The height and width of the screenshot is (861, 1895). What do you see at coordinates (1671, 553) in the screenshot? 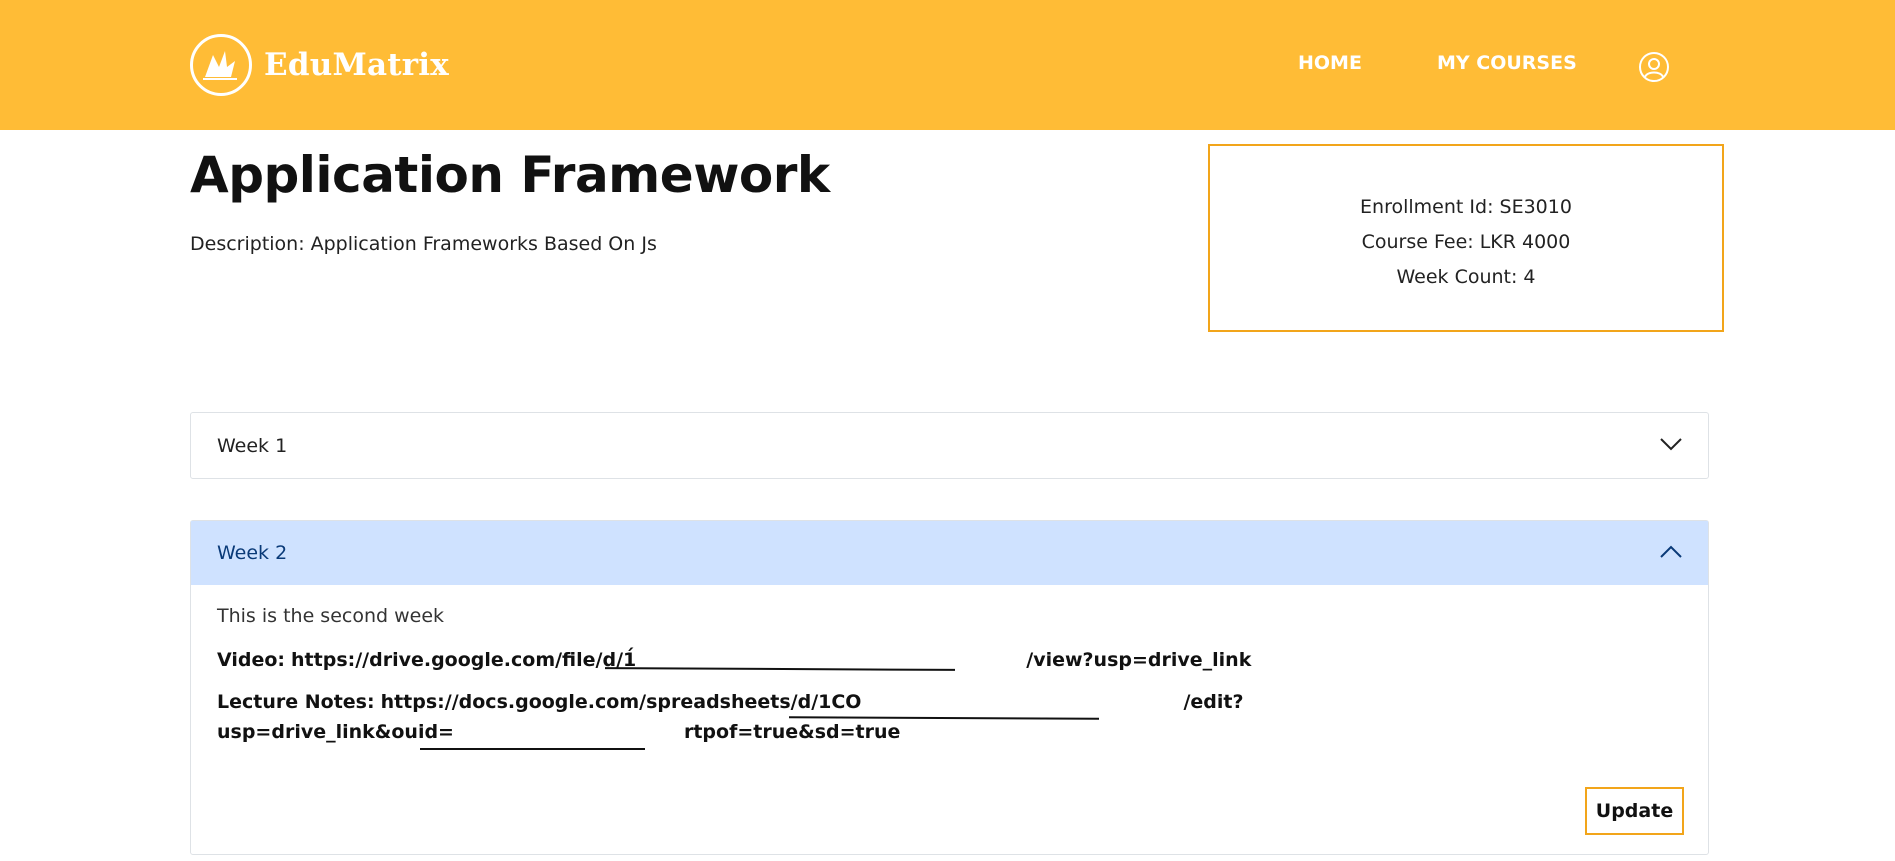
I see `chevron-up-icon` at bounding box center [1671, 553].